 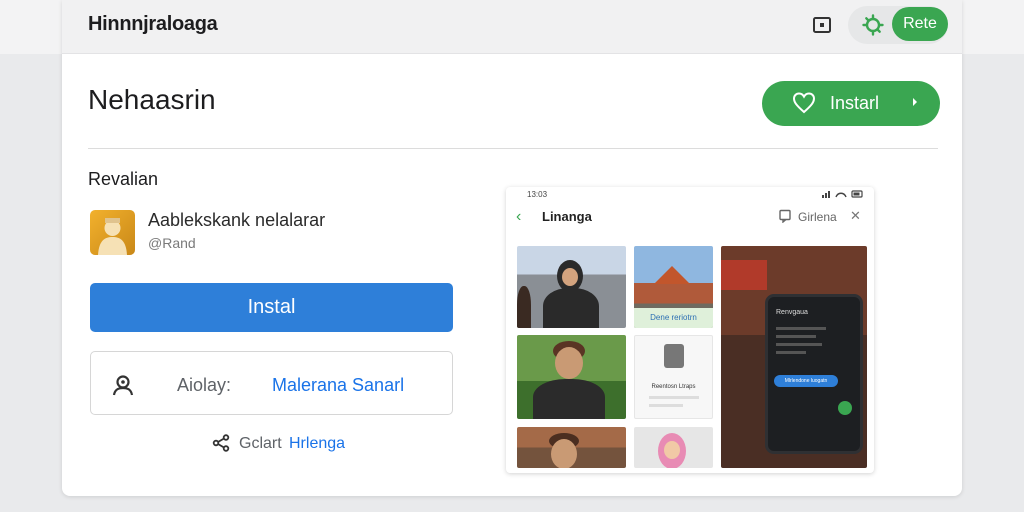 I want to click on settings-button, so click(x=873, y=25).